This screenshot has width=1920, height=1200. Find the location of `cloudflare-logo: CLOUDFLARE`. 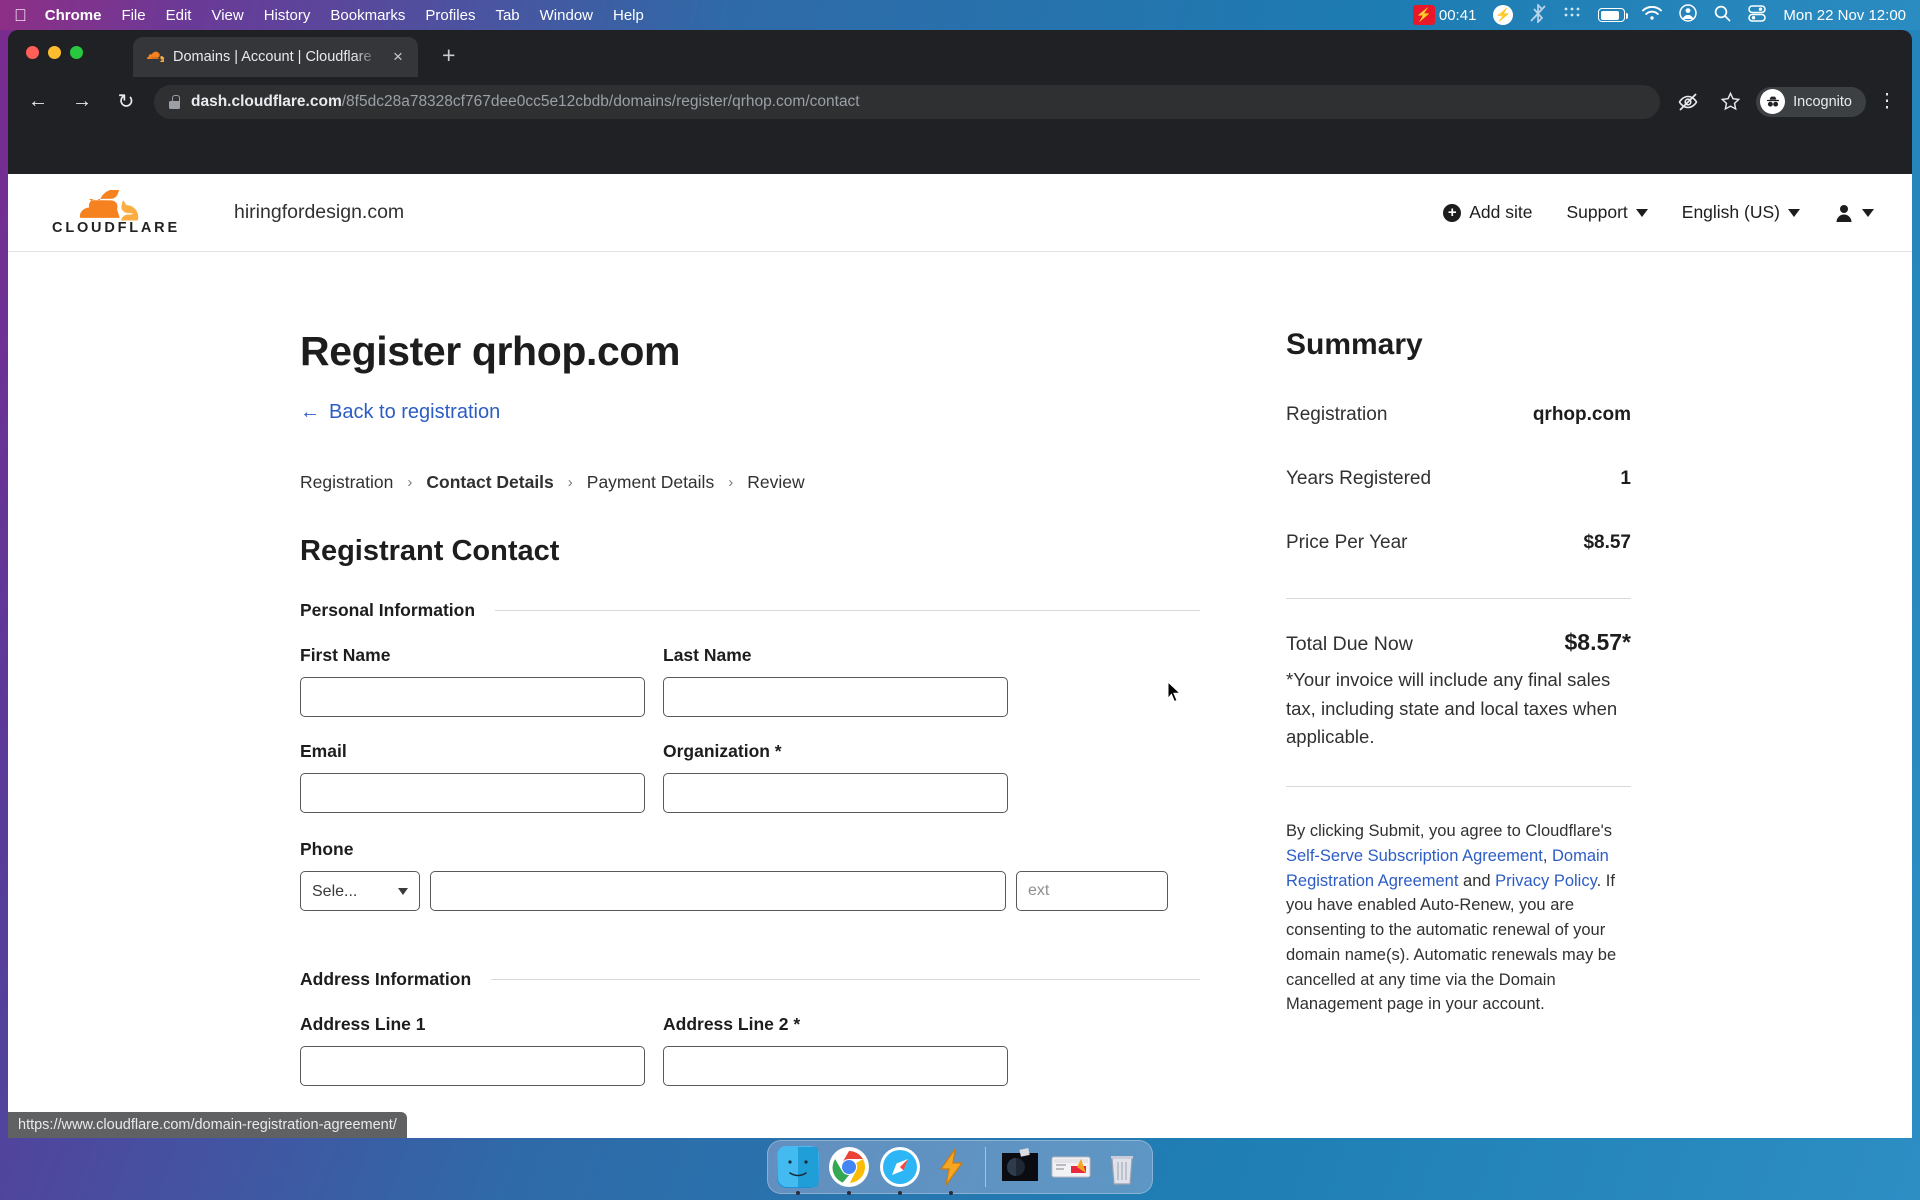

cloudflare-logo: CLOUDFLARE is located at coordinates (116, 212).